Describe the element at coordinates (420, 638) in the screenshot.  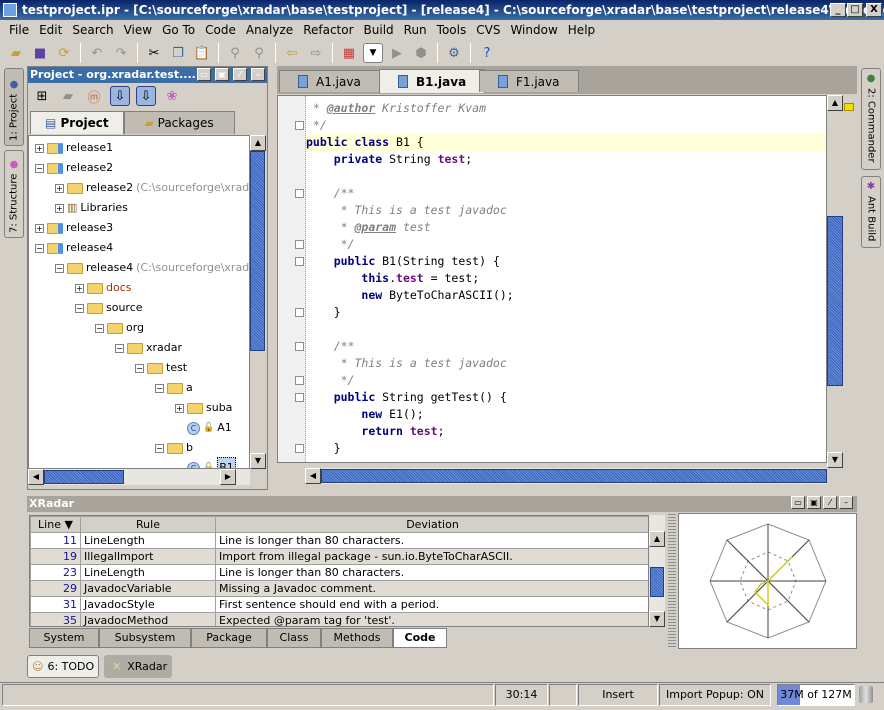
I see `tab-code: Code` at that location.